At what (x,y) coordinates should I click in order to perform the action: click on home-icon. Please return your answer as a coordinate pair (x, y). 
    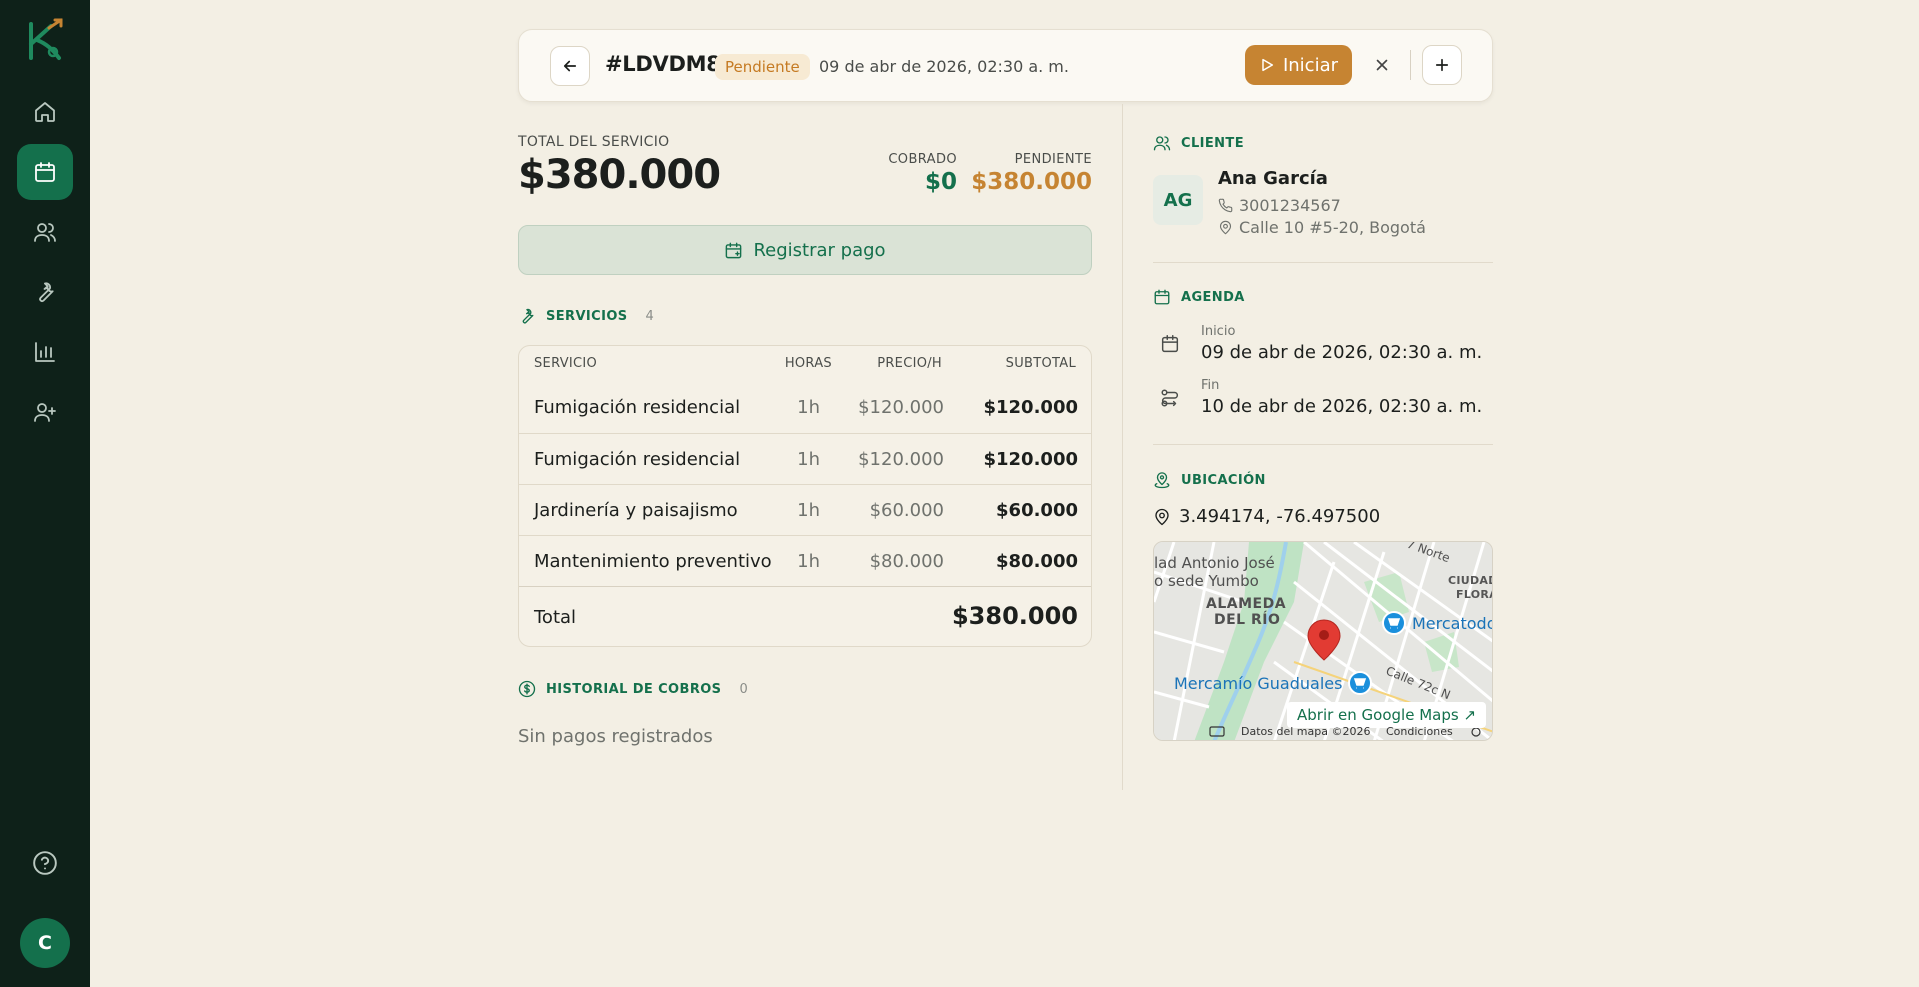
    Looking at the image, I should click on (45, 112).